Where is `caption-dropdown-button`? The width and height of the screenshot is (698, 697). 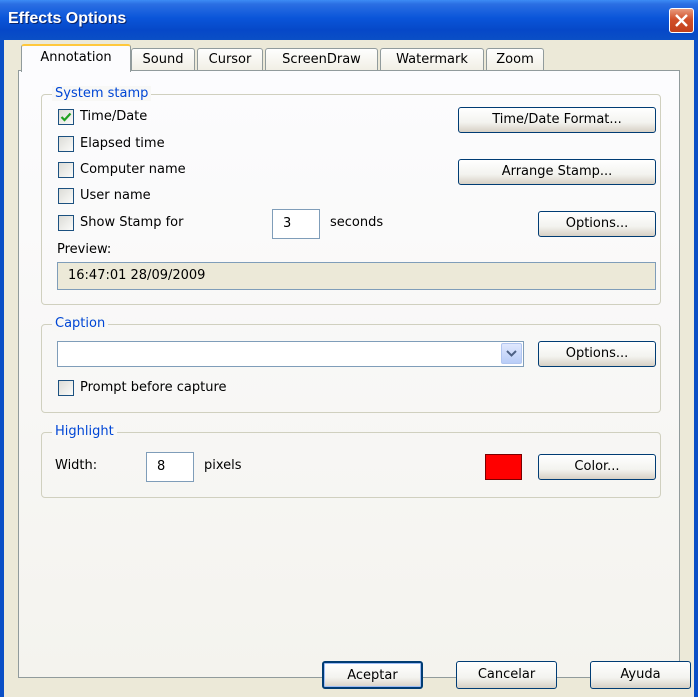 caption-dropdown-button is located at coordinates (511, 353).